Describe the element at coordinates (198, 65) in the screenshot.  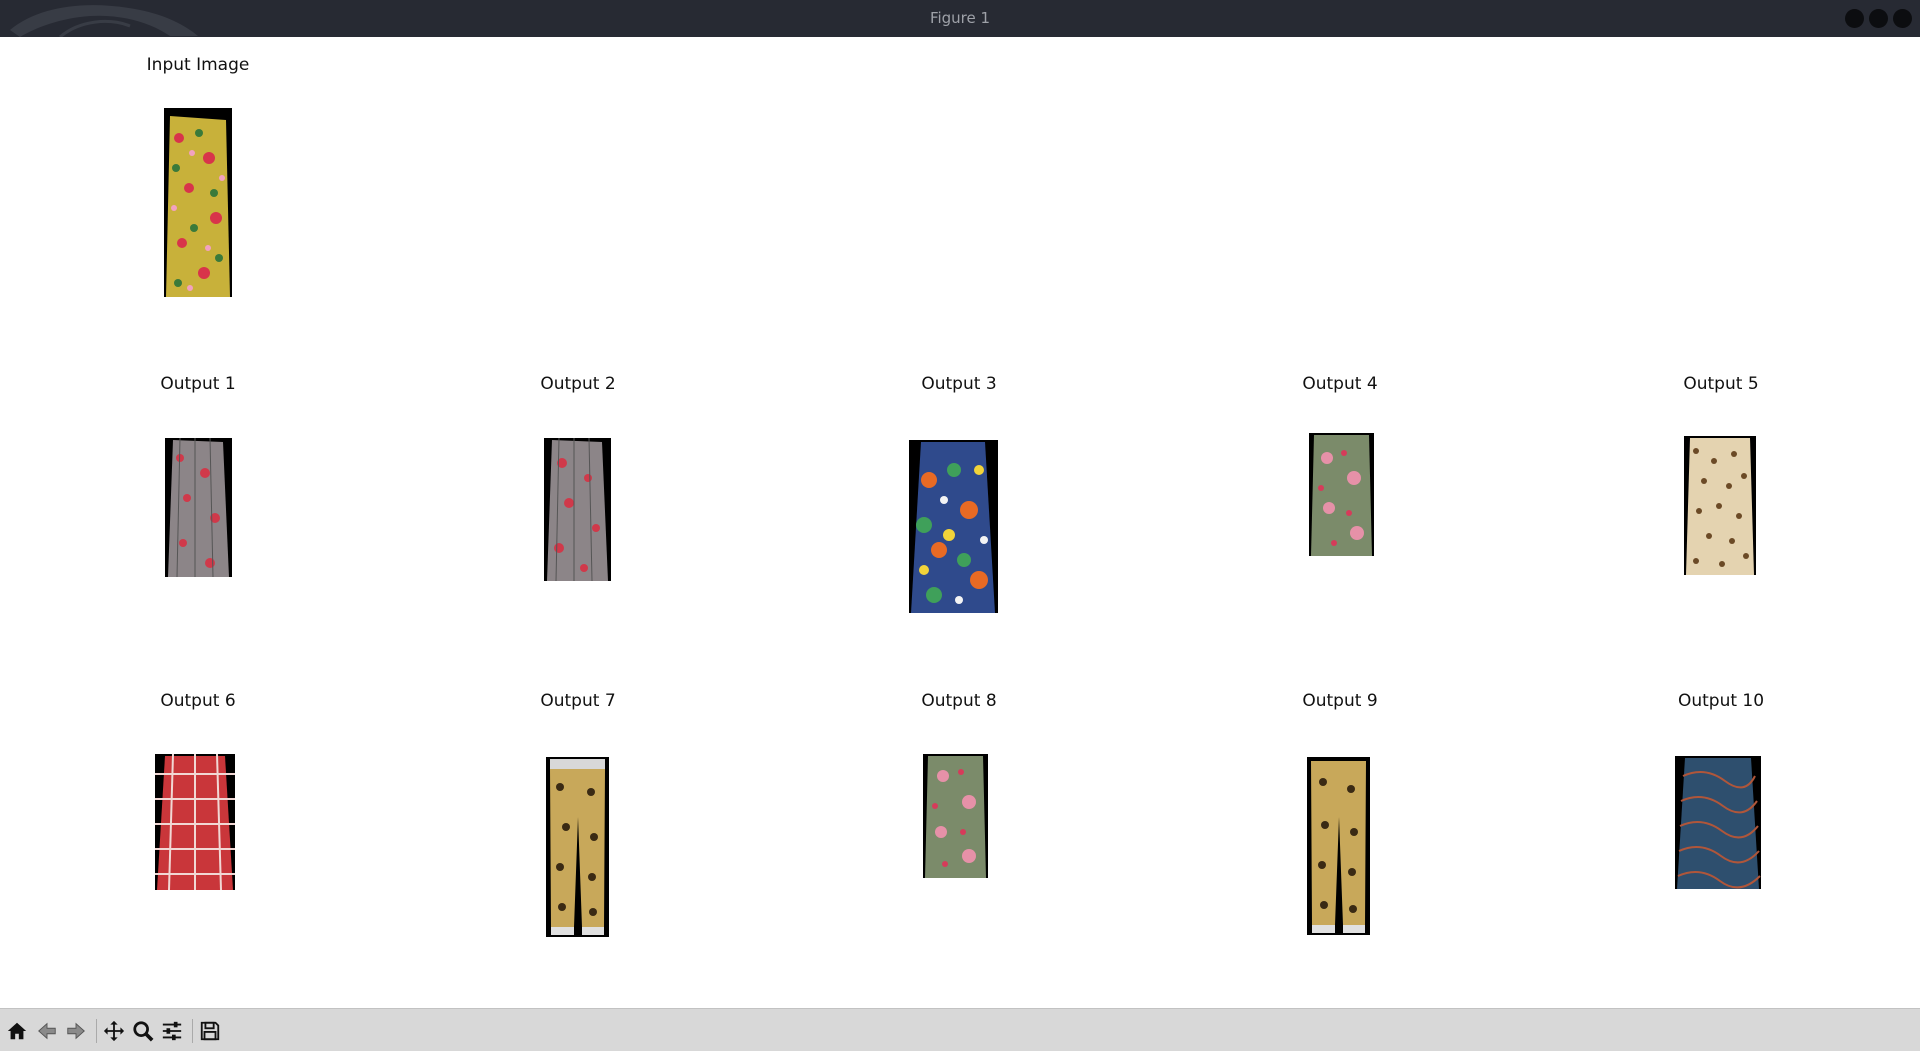
I see `input-image-title: Input Image` at that location.